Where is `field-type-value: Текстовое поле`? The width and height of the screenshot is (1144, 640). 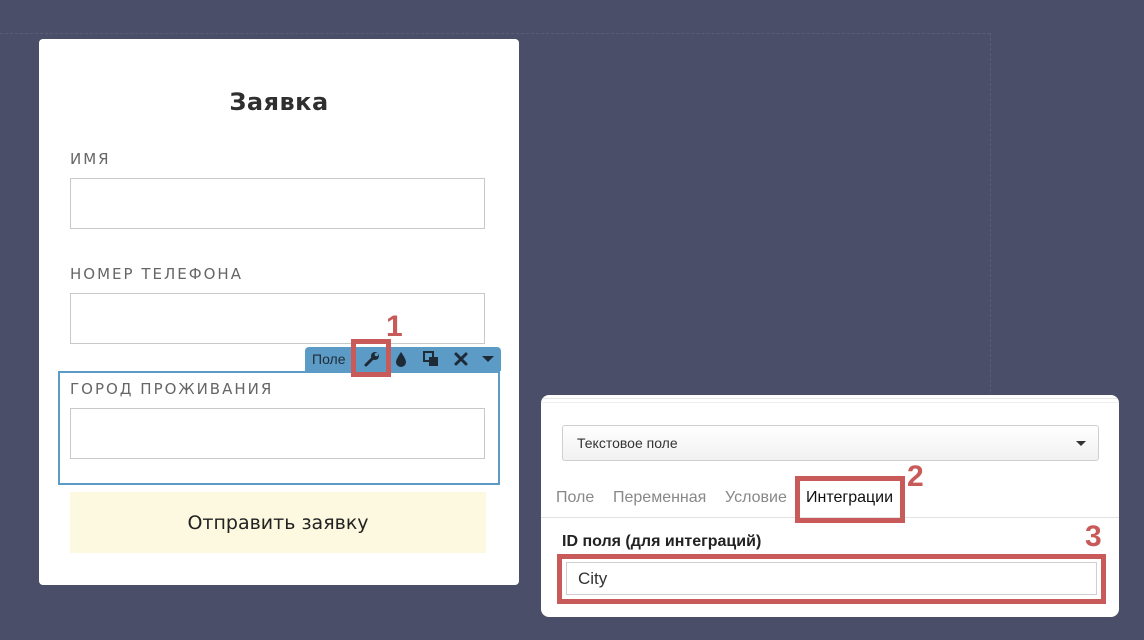
field-type-value: Текстовое поле is located at coordinates (627, 443).